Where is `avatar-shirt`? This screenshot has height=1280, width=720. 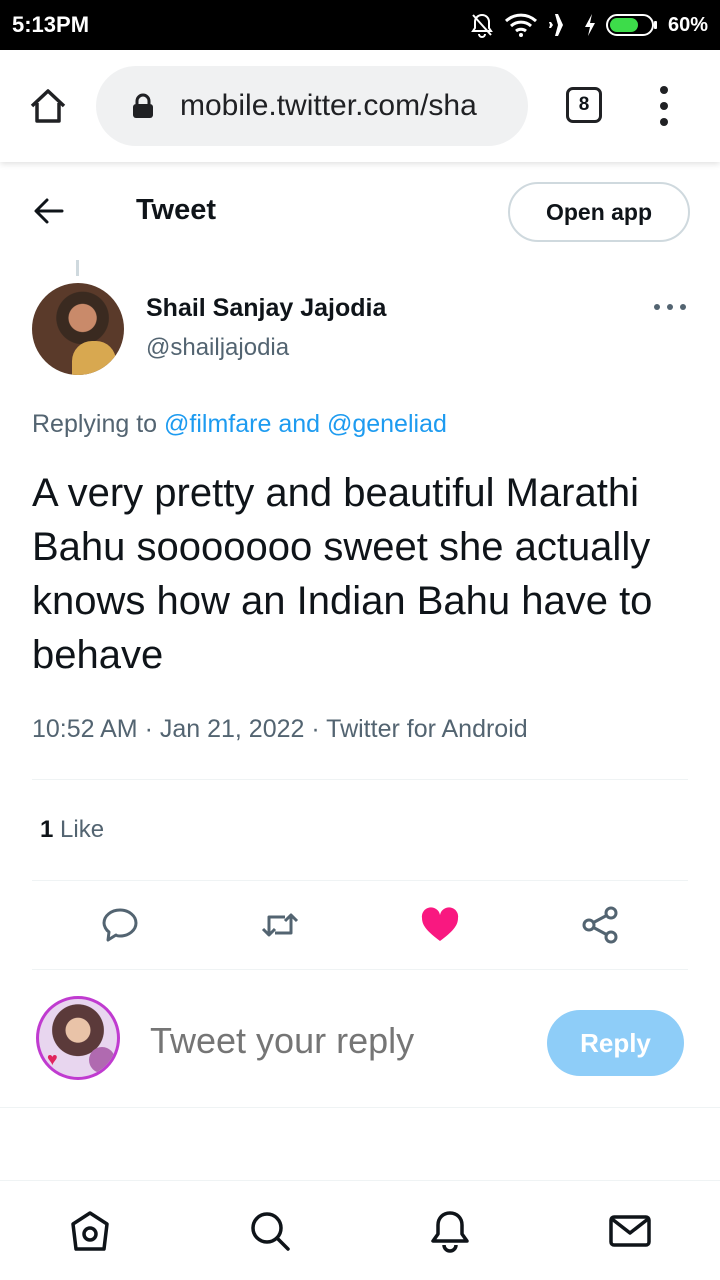
avatar-shirt is located at coordinates (94, 358).